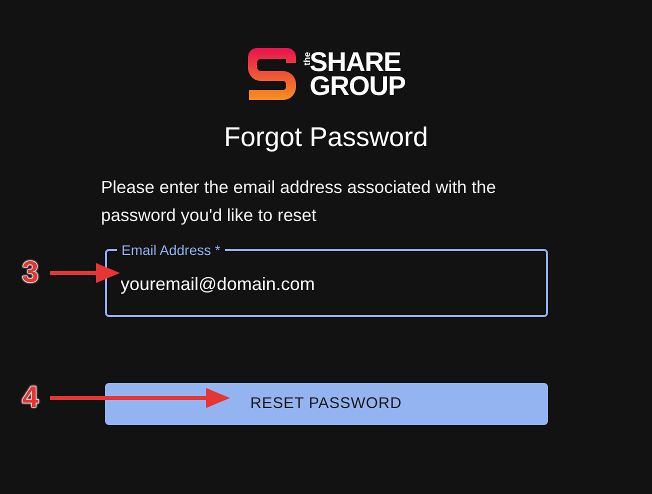  I want to click on logo-text: GROUP, so click(358, 86).